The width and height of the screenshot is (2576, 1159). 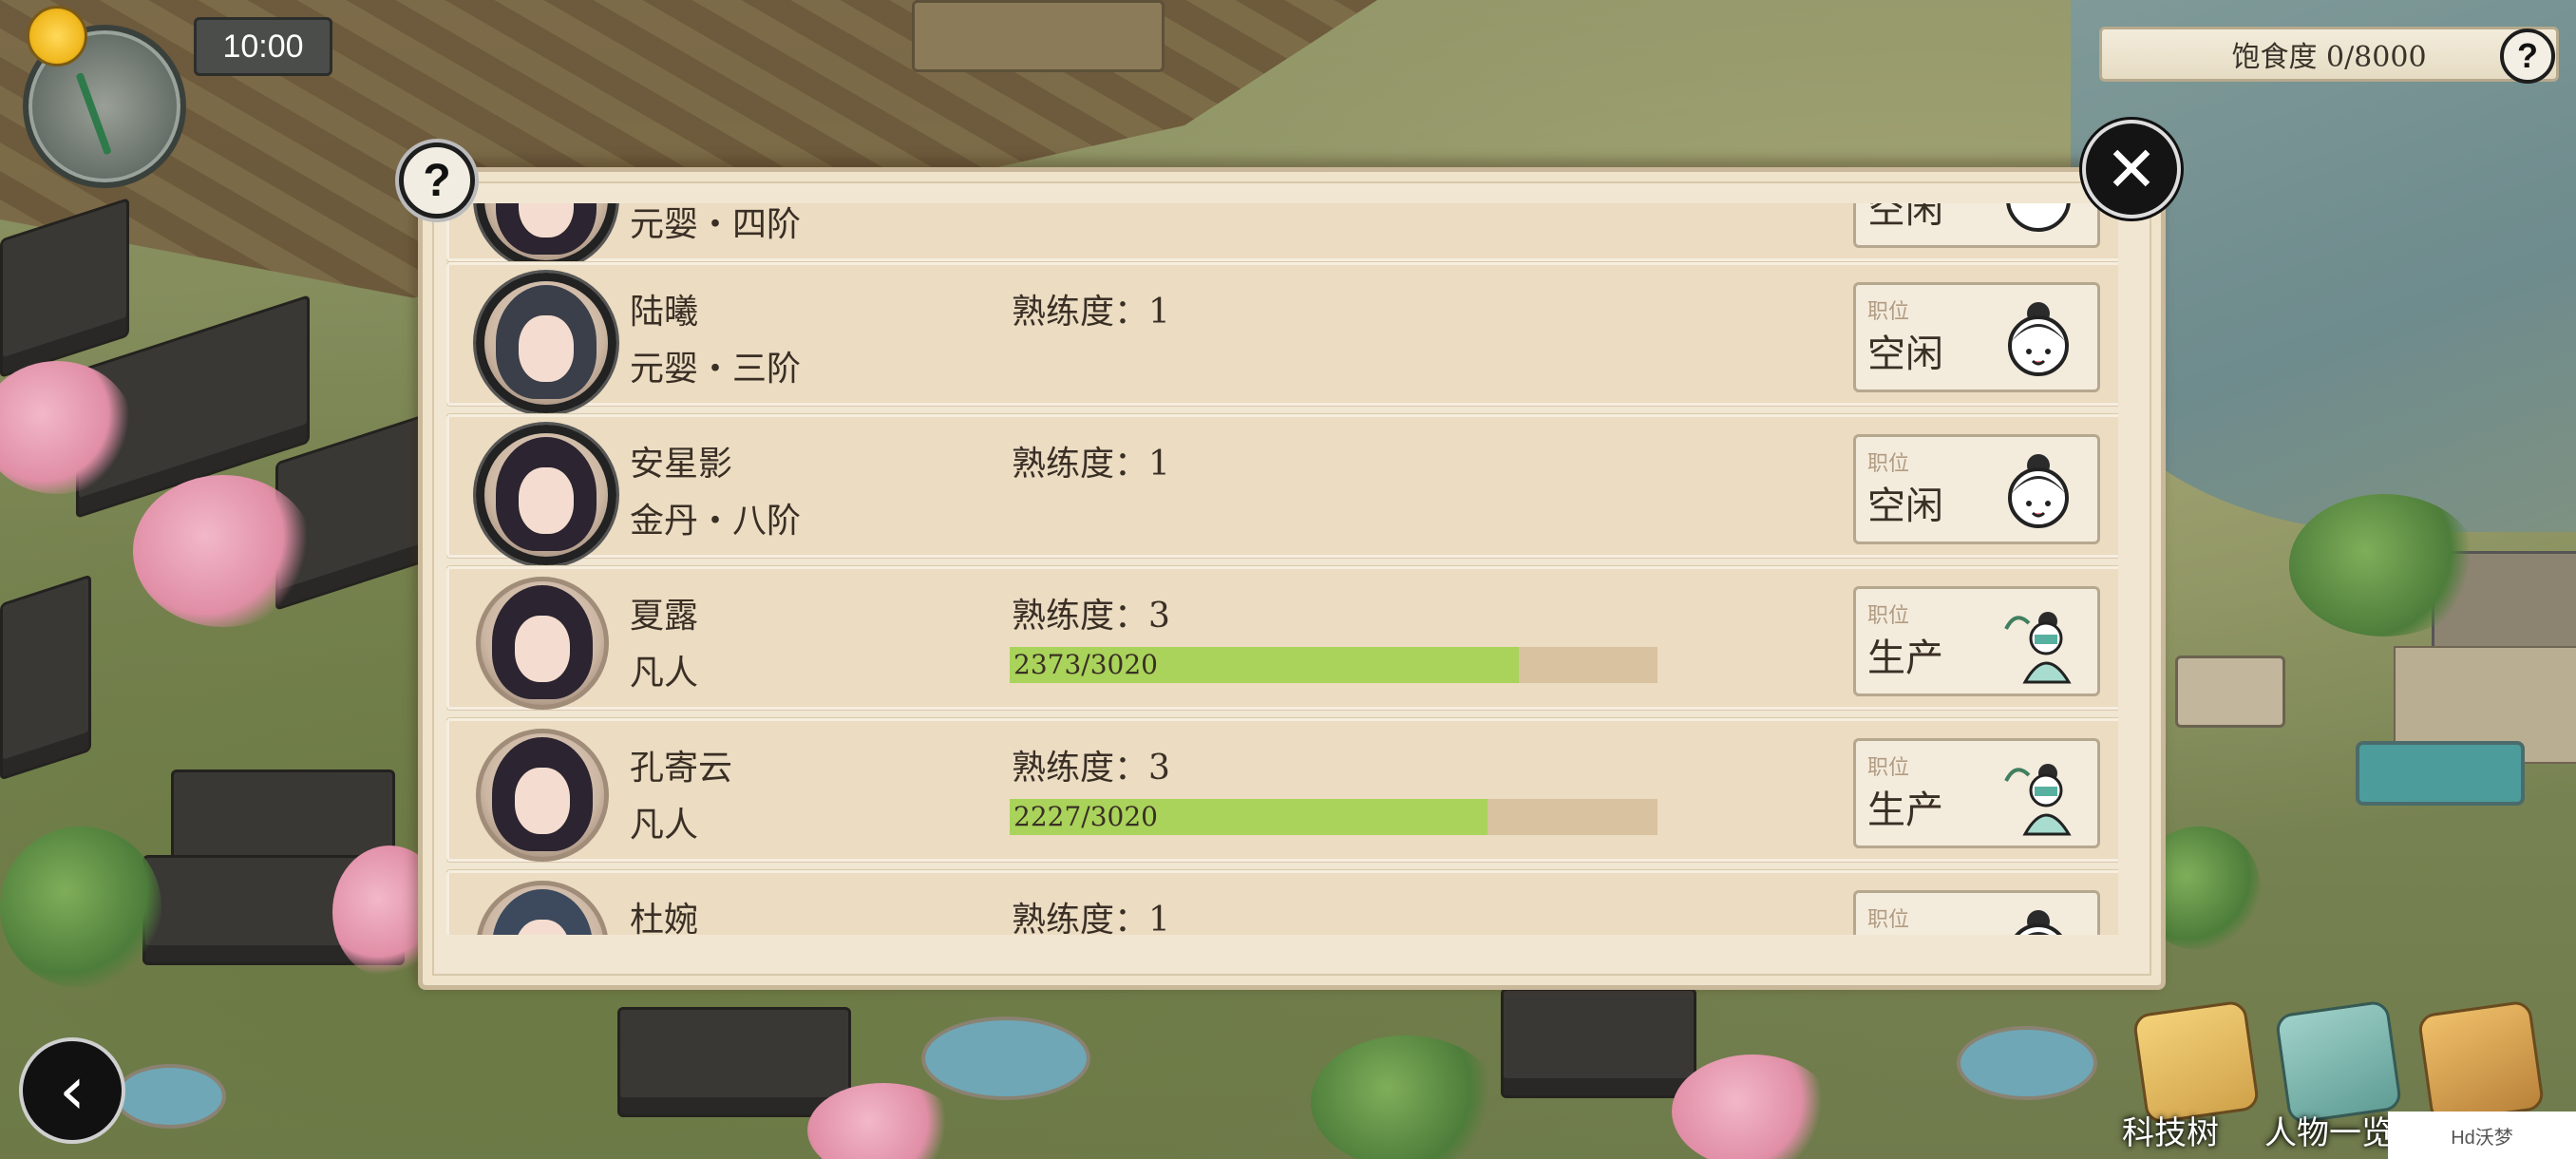 I want to click on satiety-help-button: ?, so click(x=2527, y=56).